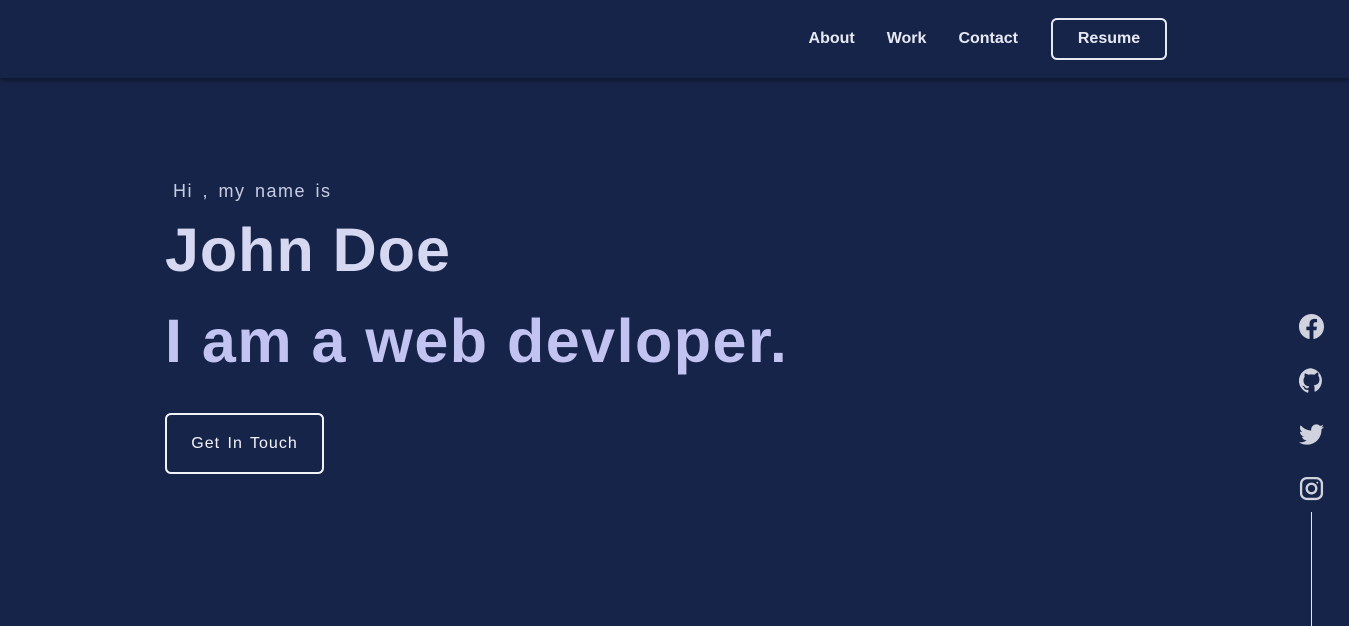 Image resolution: width=1349 pixels, height=626 pixels. What do you see at coordinates (1311, 488) in the screenshot?
I see `instagram-icon` at bounding box center [1311, 488].